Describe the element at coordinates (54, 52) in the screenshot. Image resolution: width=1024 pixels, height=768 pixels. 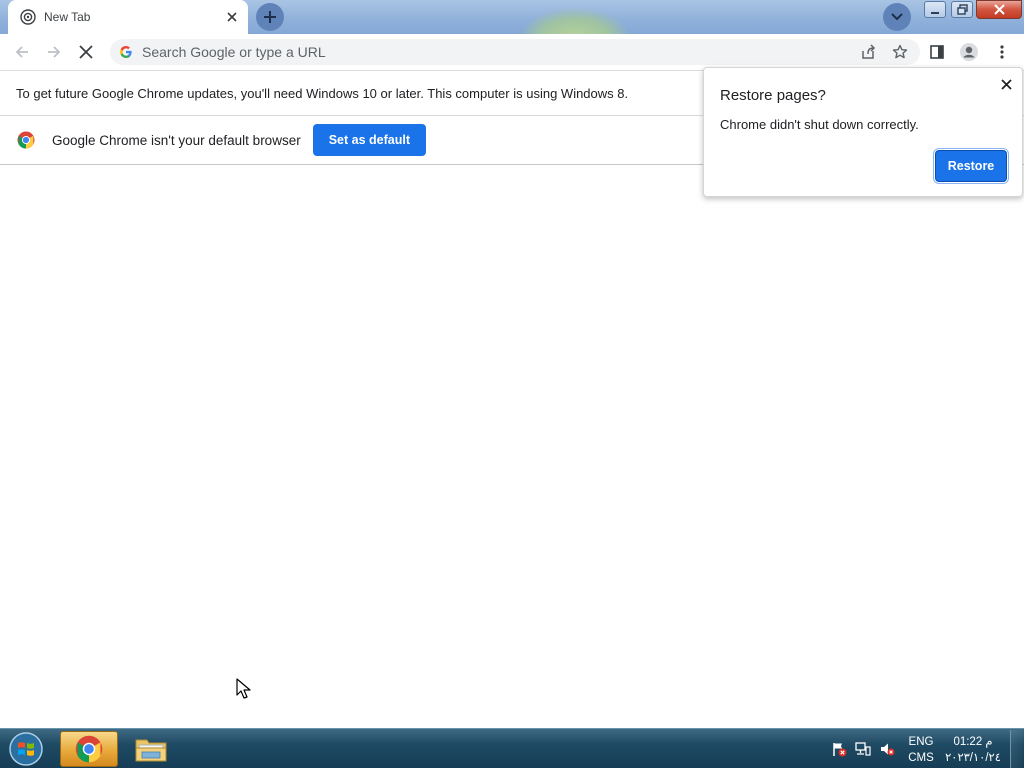
I see `forward-arrow-icon` at that location.